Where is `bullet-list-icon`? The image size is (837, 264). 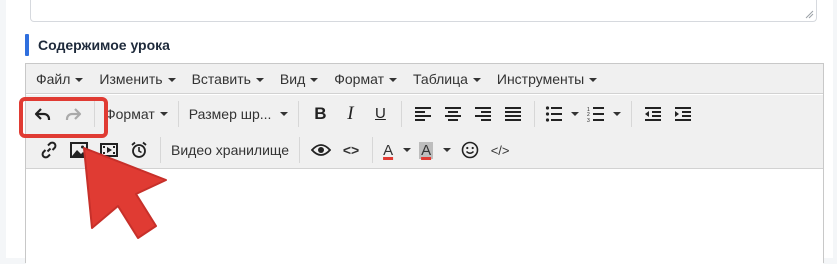
bullet-list-icon is located at coordinates (554, 114).